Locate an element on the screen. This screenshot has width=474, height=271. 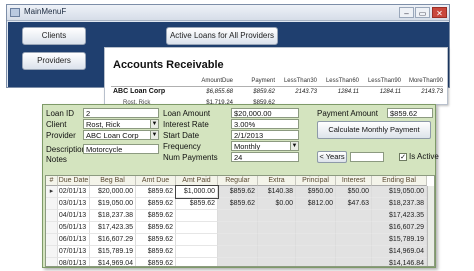
providers-button: Providers is located at coordinates (54, 61).